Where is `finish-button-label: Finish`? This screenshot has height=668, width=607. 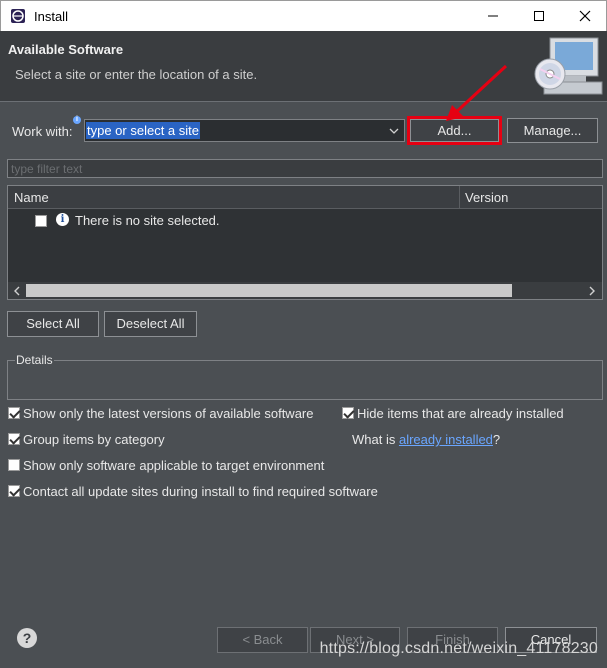 finish-button-label: Finish is located at coordinates (452, 639).